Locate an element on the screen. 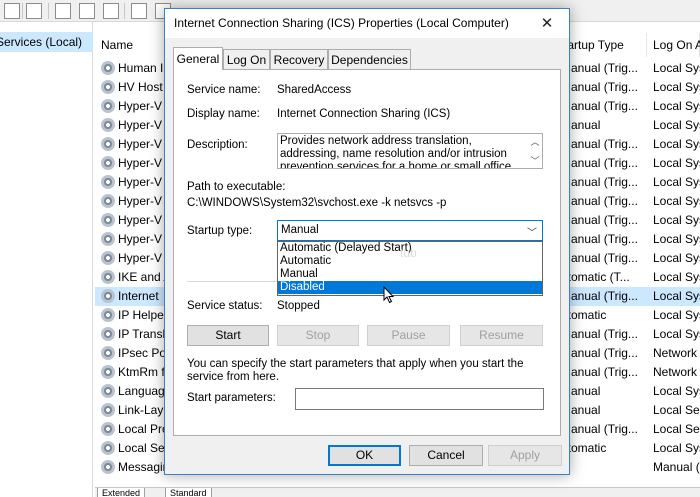 The width and height of the screenshot is (700, 497). column-header-label: Name is located at coordinates (117, 45).